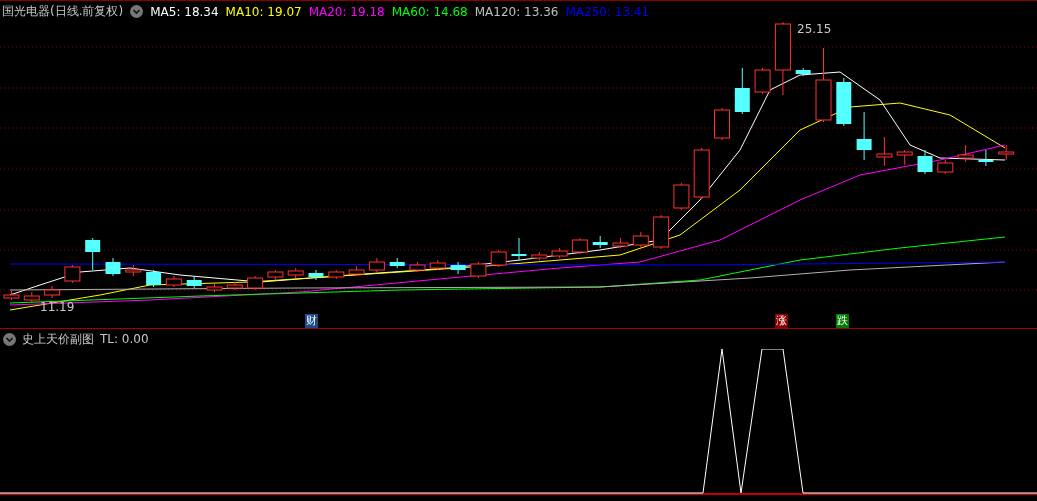 Image resolution: width=1037 pixels, height=501 pixels. I want to click on indicator-reading: TL: 0.00, so click(124, 339).